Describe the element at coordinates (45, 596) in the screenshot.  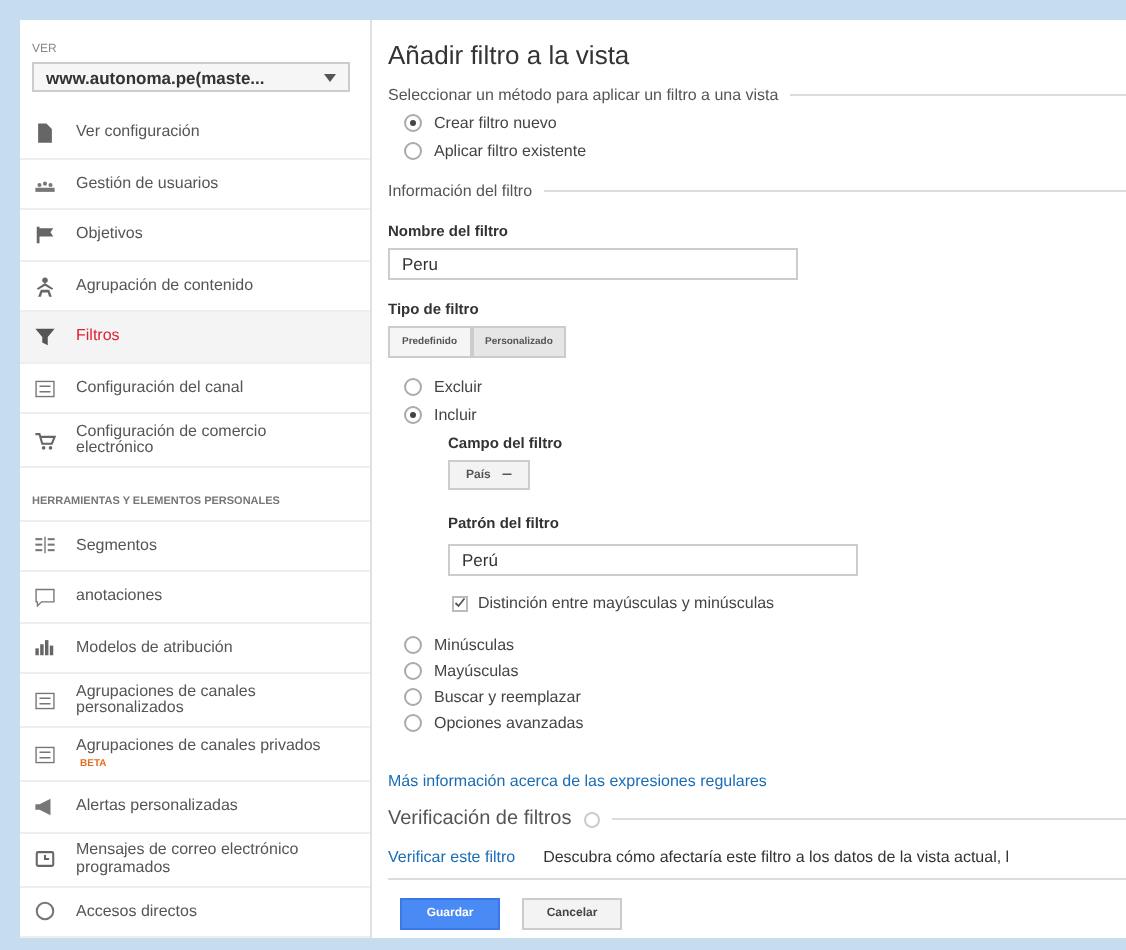
I see `comment-icon` at that location.